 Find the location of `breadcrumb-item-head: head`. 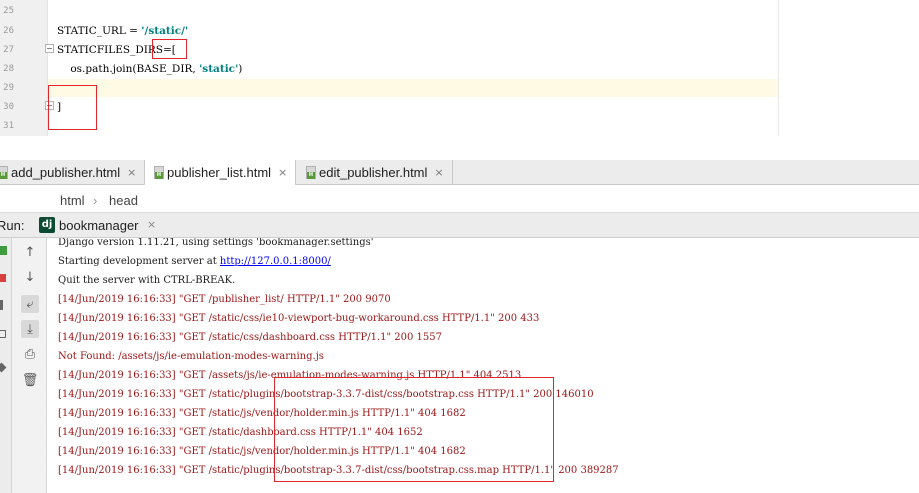

breadcrumb-item-head: head is located at coordinates (123, 200).